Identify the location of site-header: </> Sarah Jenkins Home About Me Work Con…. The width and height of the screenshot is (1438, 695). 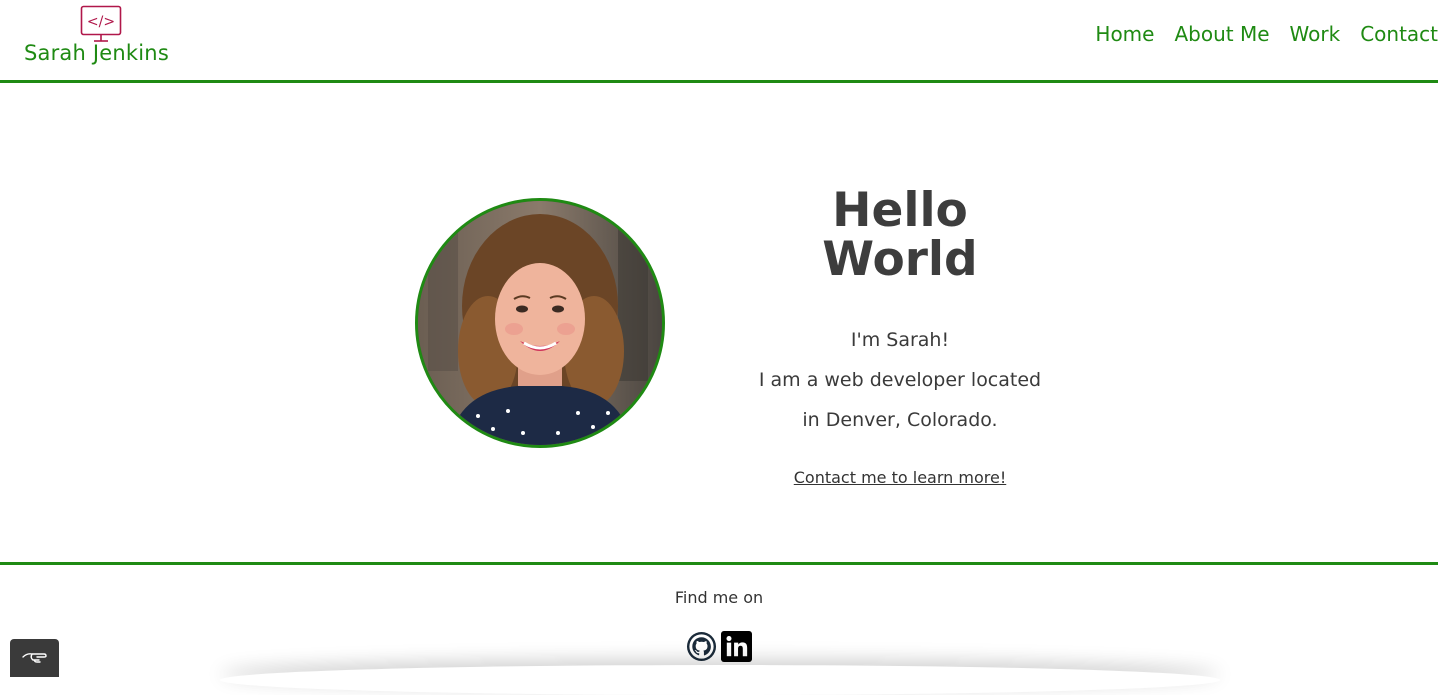
(719, 41).